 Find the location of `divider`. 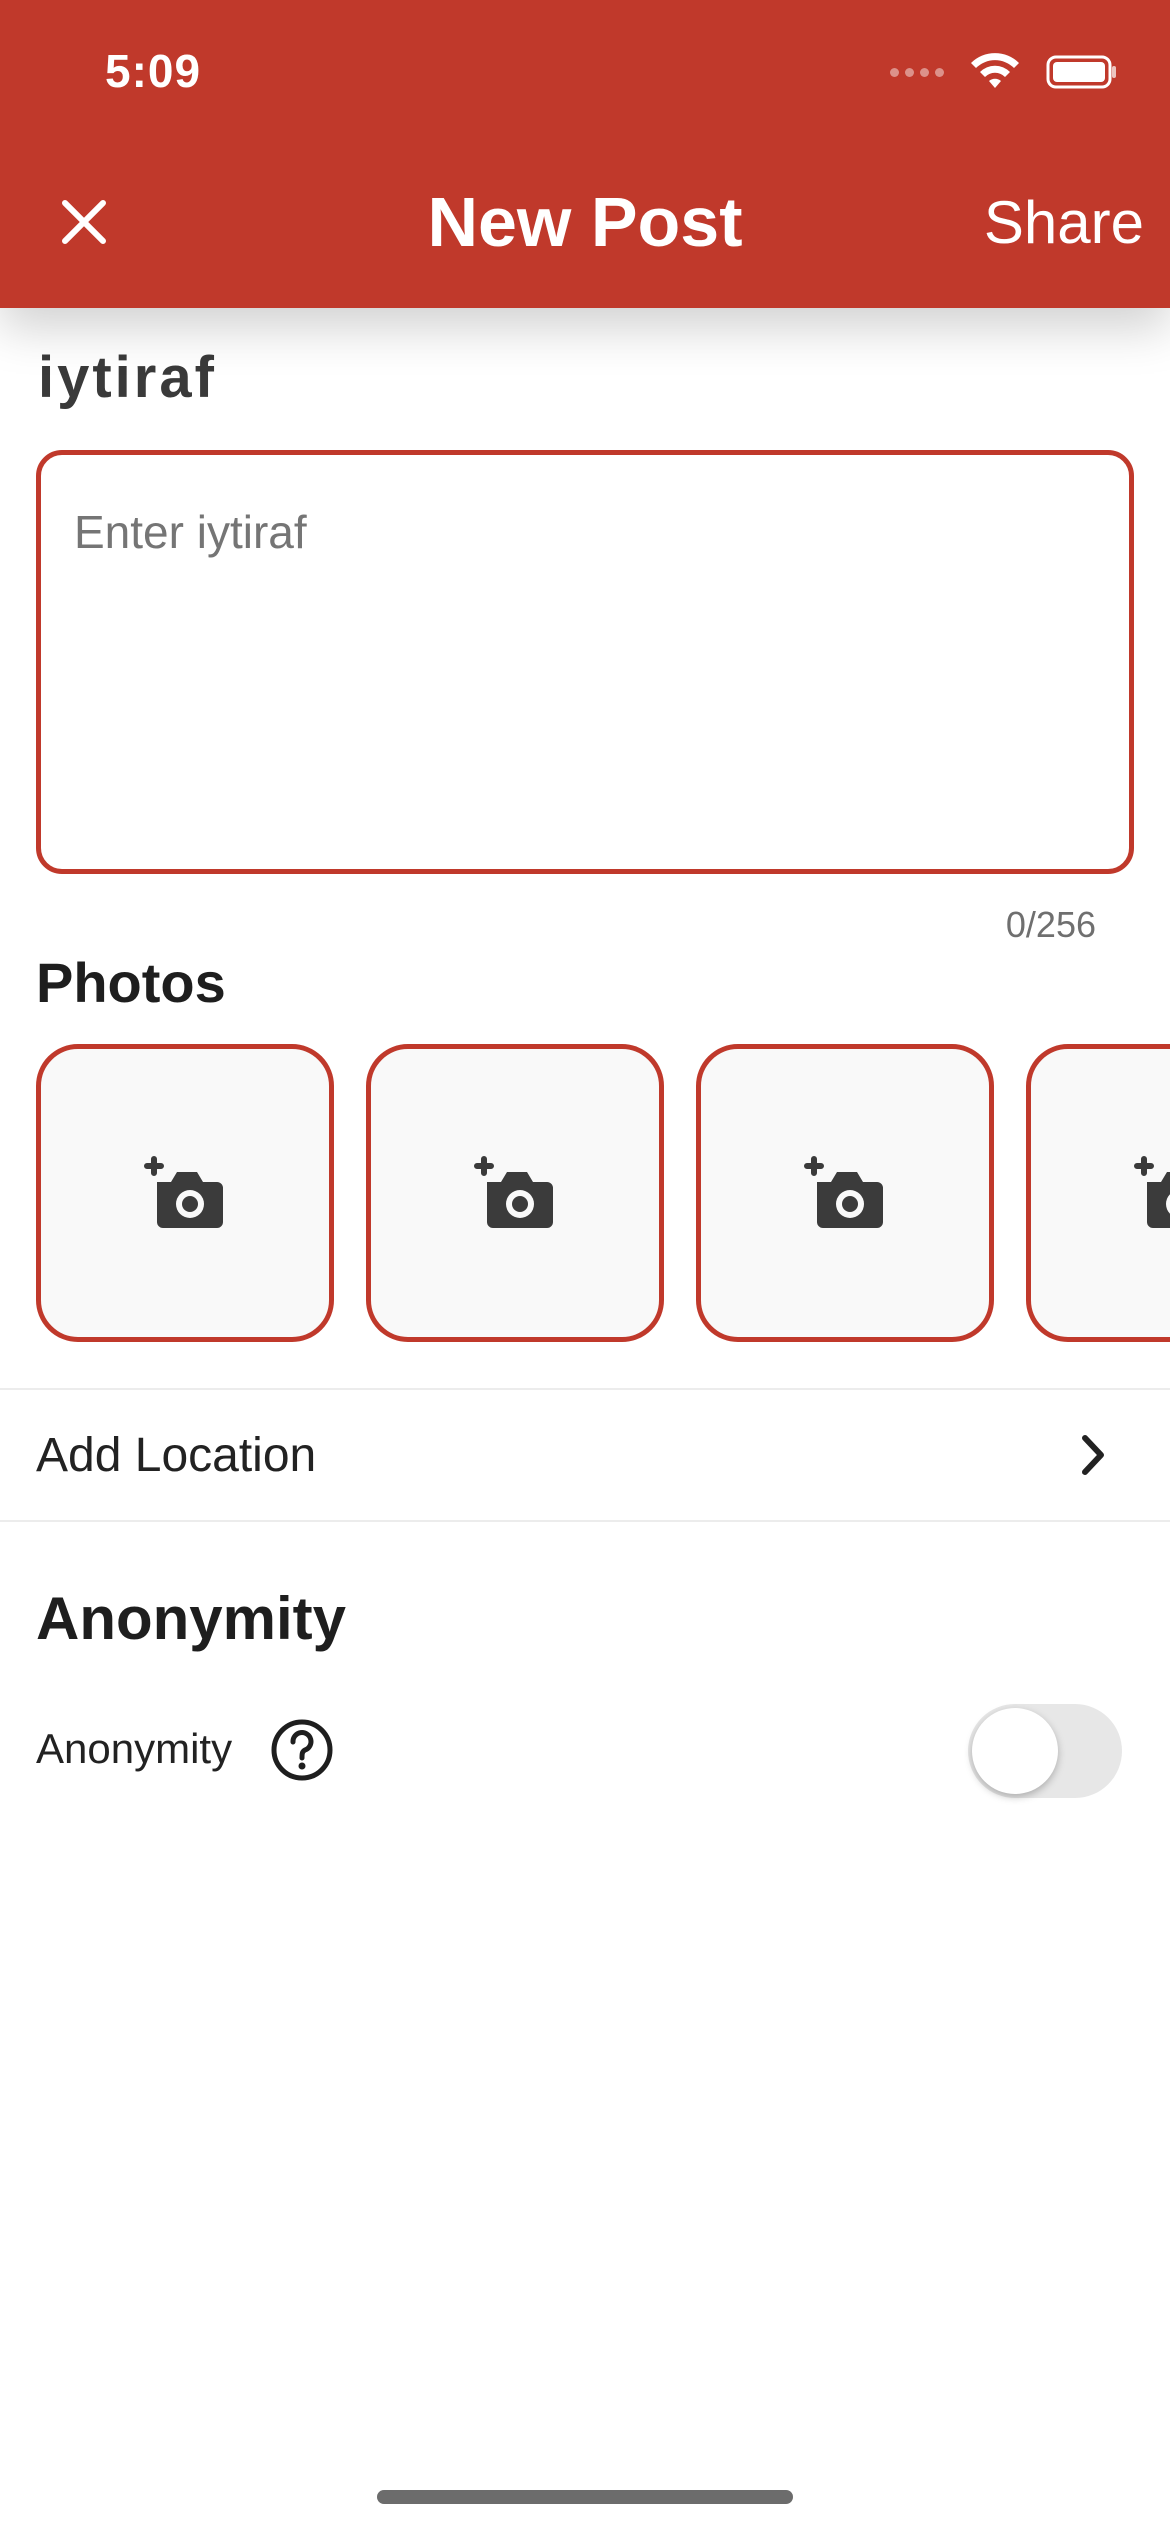

divider is located at coordinates (585, 1521).